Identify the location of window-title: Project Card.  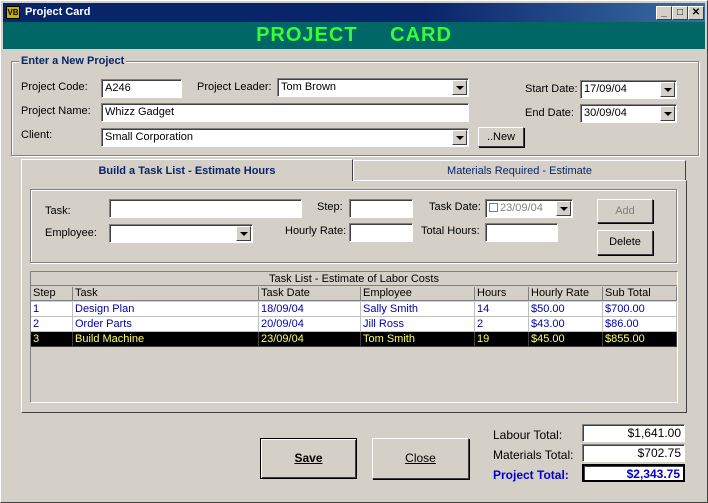
(58, 12).